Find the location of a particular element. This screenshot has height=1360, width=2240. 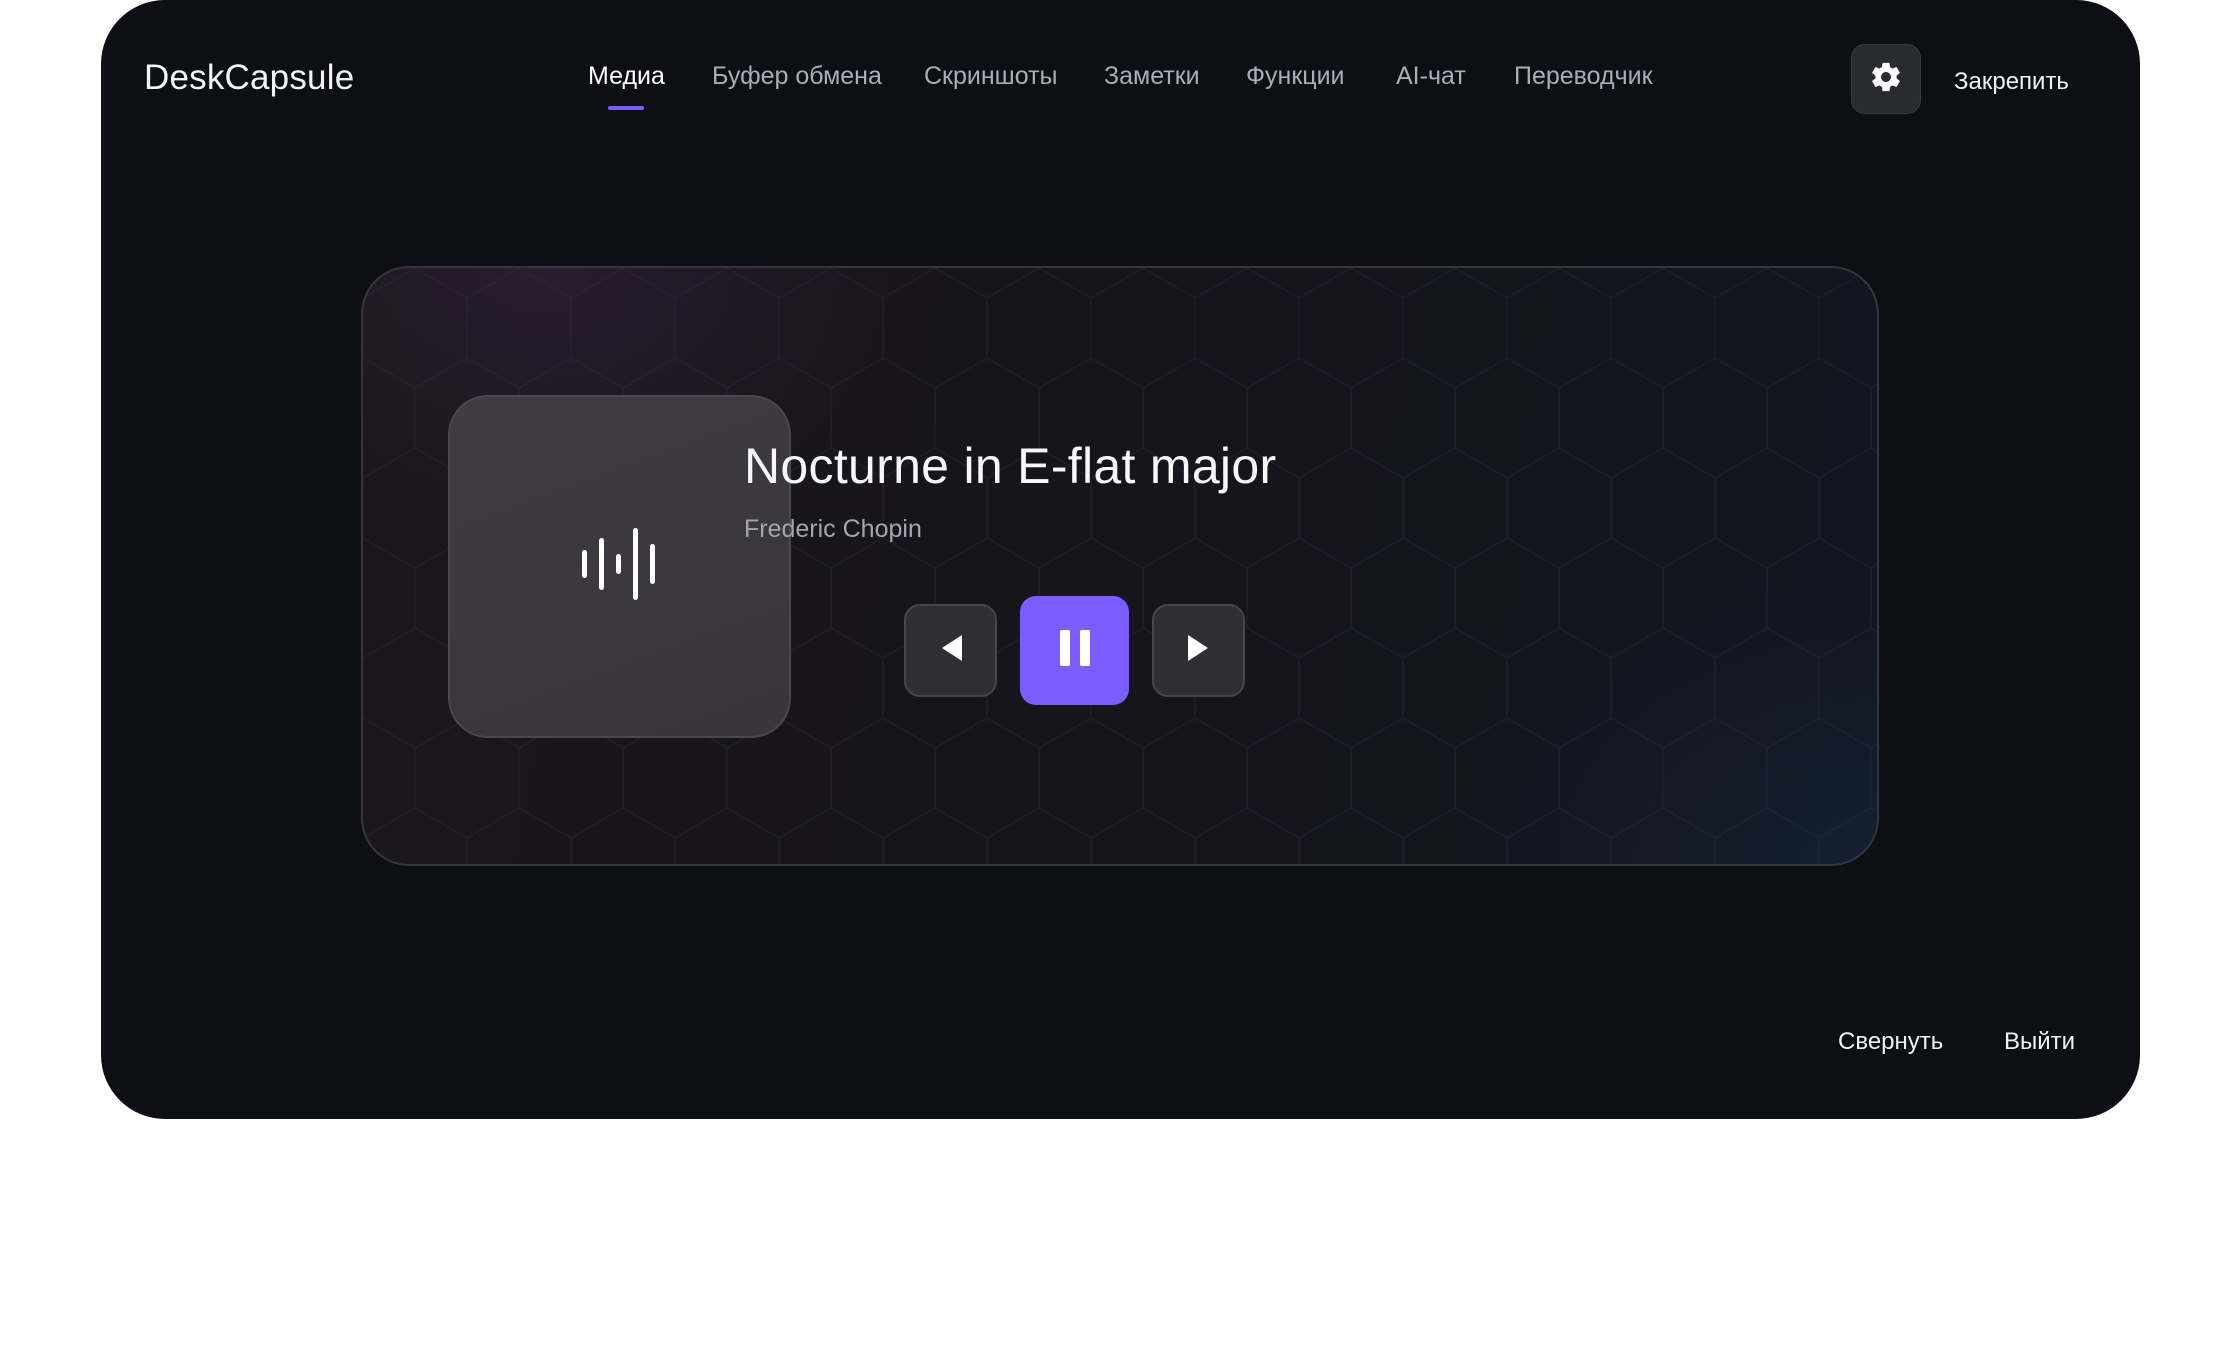

next-track-button is located at coordinates (1198, 650).